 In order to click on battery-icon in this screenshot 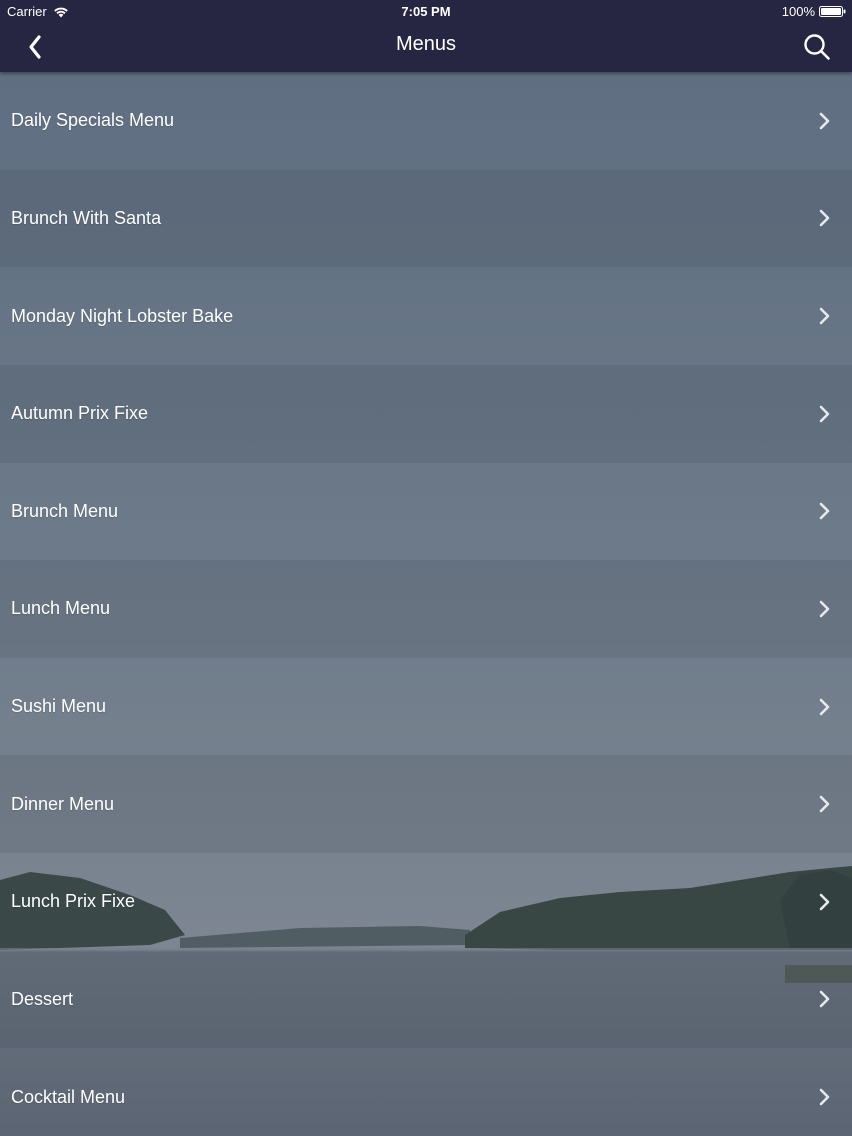, I will do `click(832, 11)`.